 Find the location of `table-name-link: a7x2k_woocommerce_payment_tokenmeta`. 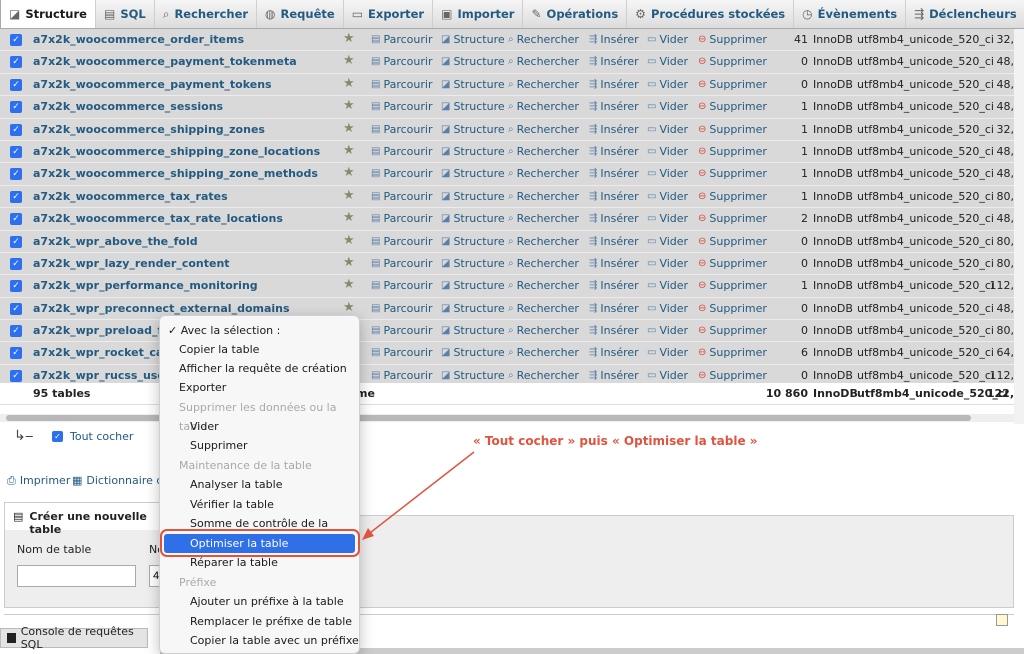

table-name-link: a7x2k_woocommerce_payment_tokenmeta is located at coordinates (165, 62).